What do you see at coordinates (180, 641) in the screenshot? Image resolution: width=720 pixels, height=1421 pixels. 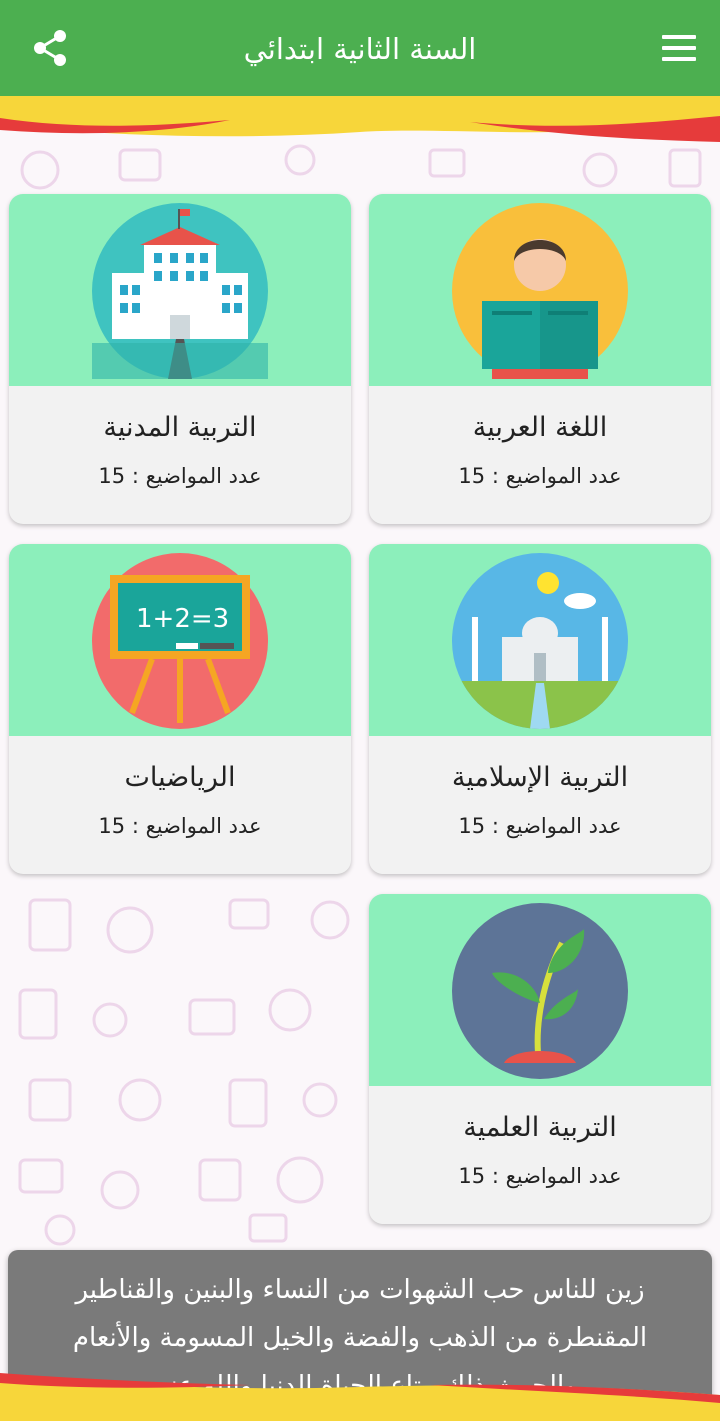 I see `chalkboard-math-icon: 1+2=3` at bounding box center [180, 641].